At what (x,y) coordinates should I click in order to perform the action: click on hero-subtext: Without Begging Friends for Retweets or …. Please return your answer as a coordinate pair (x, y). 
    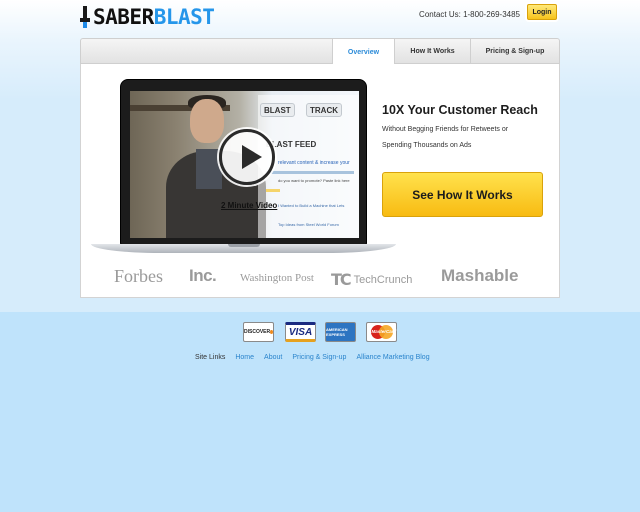
    Looking at the image, I should click on (445, 137).